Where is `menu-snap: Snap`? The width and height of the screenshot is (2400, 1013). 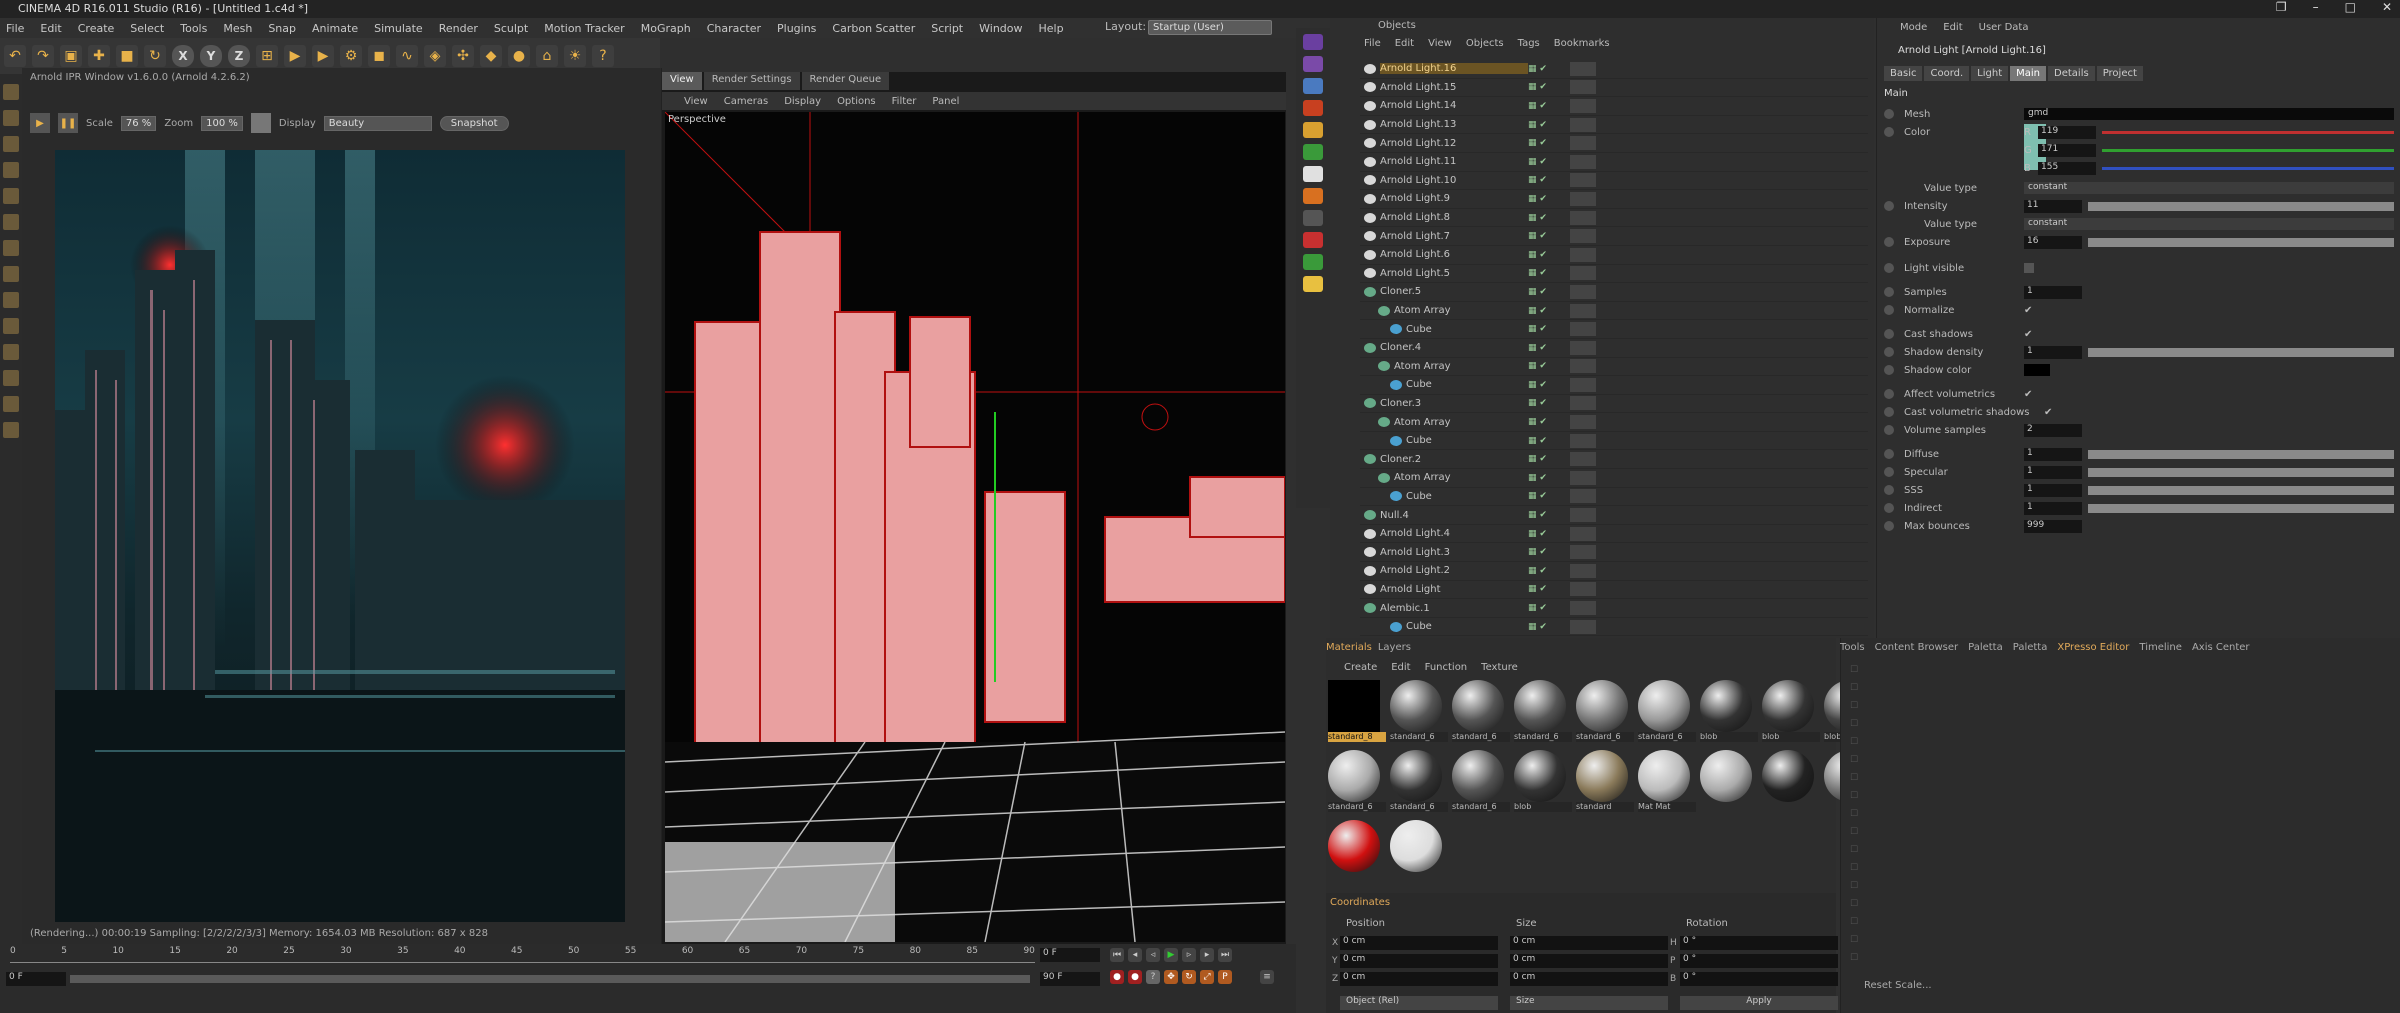 menu-snap: Snap is located at coordinates (282, 28).